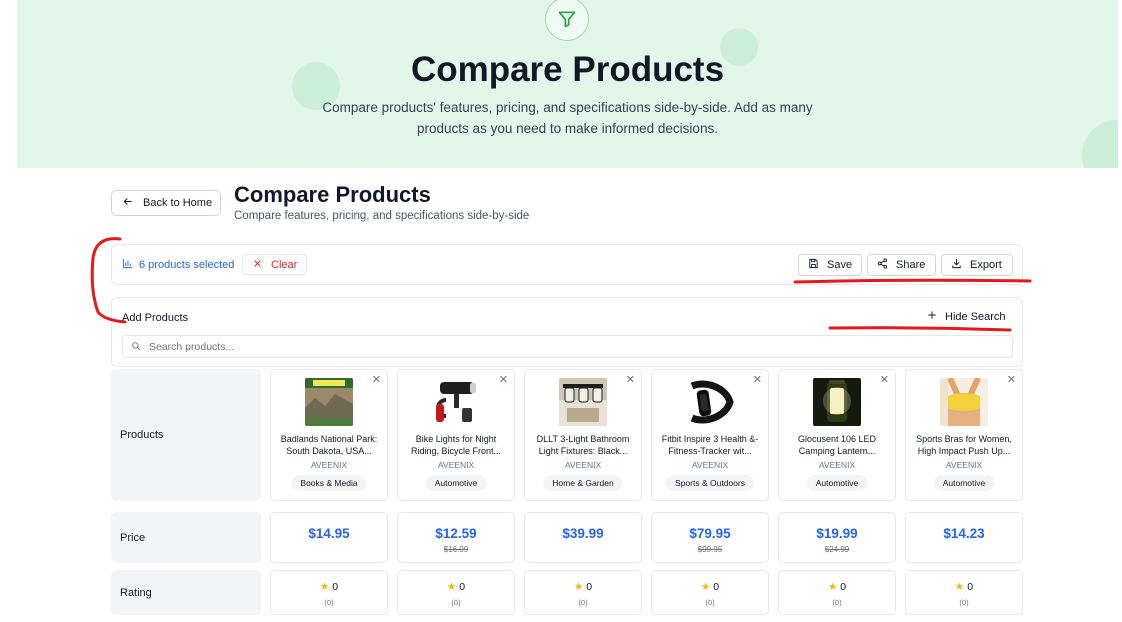 This screenshot has width=1122, height=622. Describe the element at coordinates (567, 20) in the screenshot. I see `filter-icon` at that location.